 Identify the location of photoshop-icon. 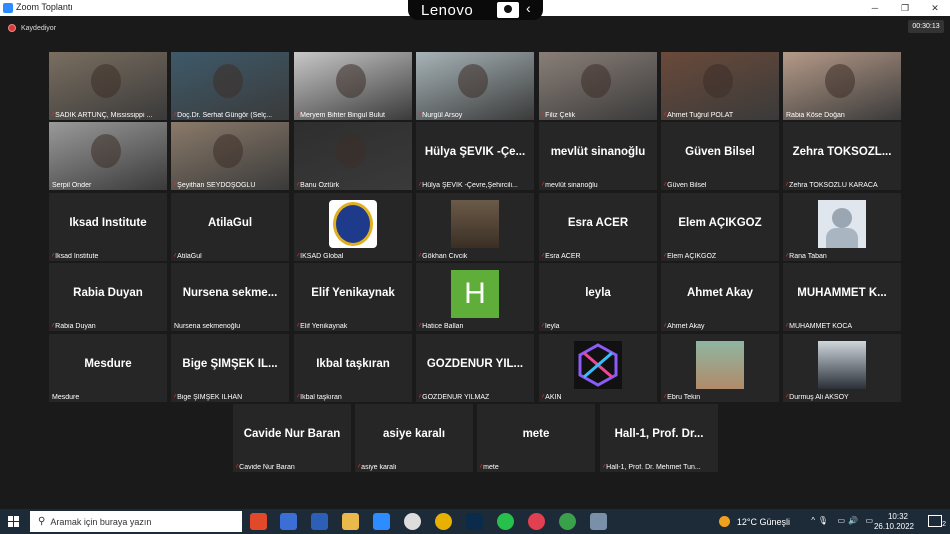
(474, 521).